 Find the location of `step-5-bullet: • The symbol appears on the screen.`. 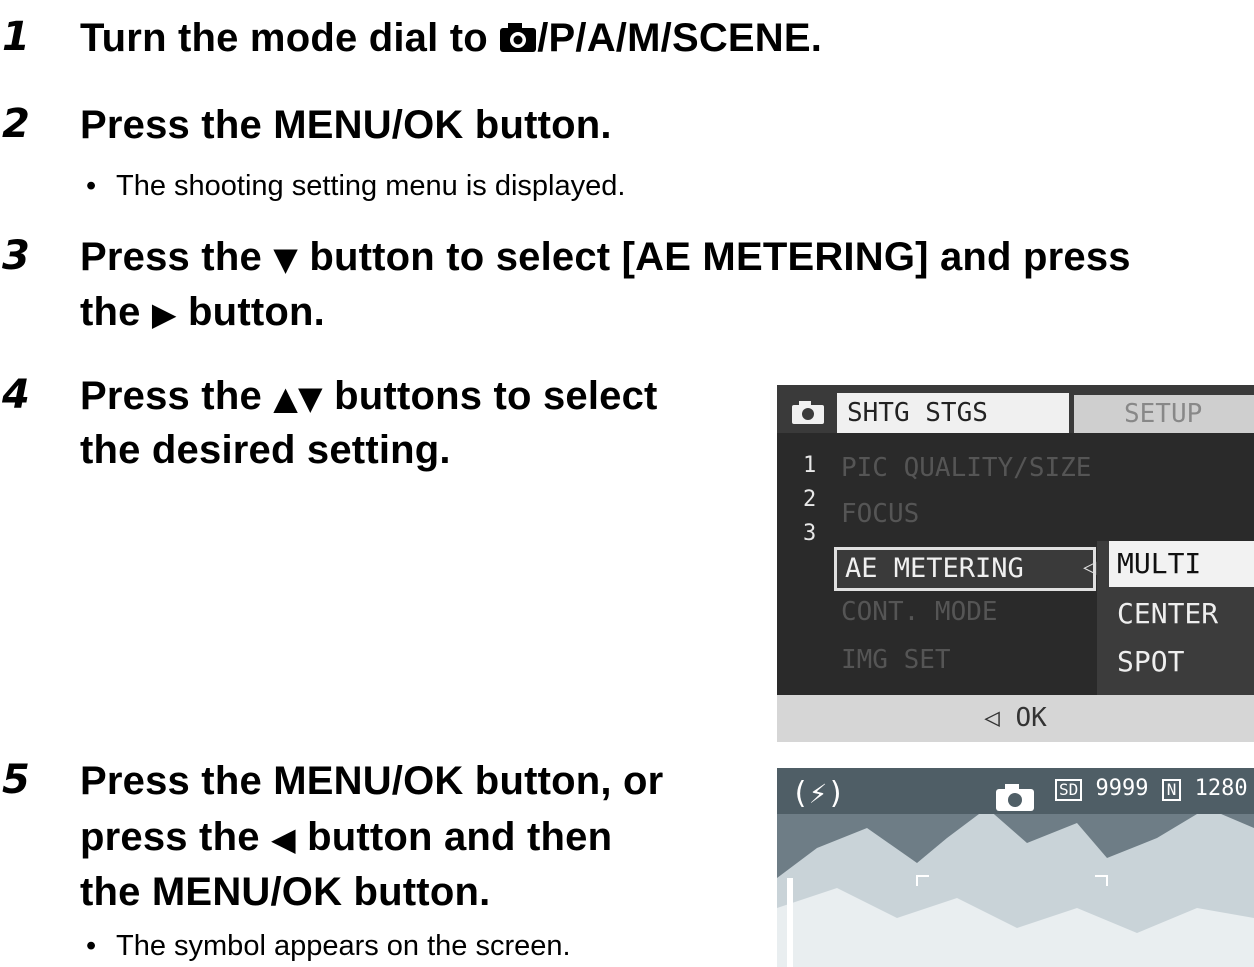

step-5-bullet: • The symbol appears on the screen. is located at coordinates (328, 946).